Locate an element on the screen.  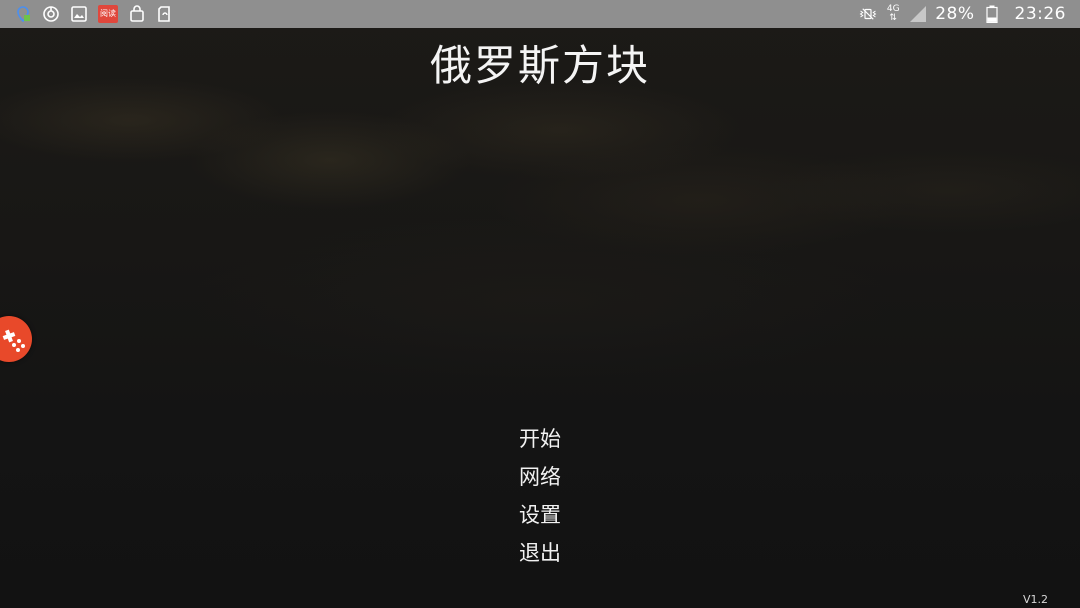
read-badge-label: 阅读 is located at coordinates (108, 13).